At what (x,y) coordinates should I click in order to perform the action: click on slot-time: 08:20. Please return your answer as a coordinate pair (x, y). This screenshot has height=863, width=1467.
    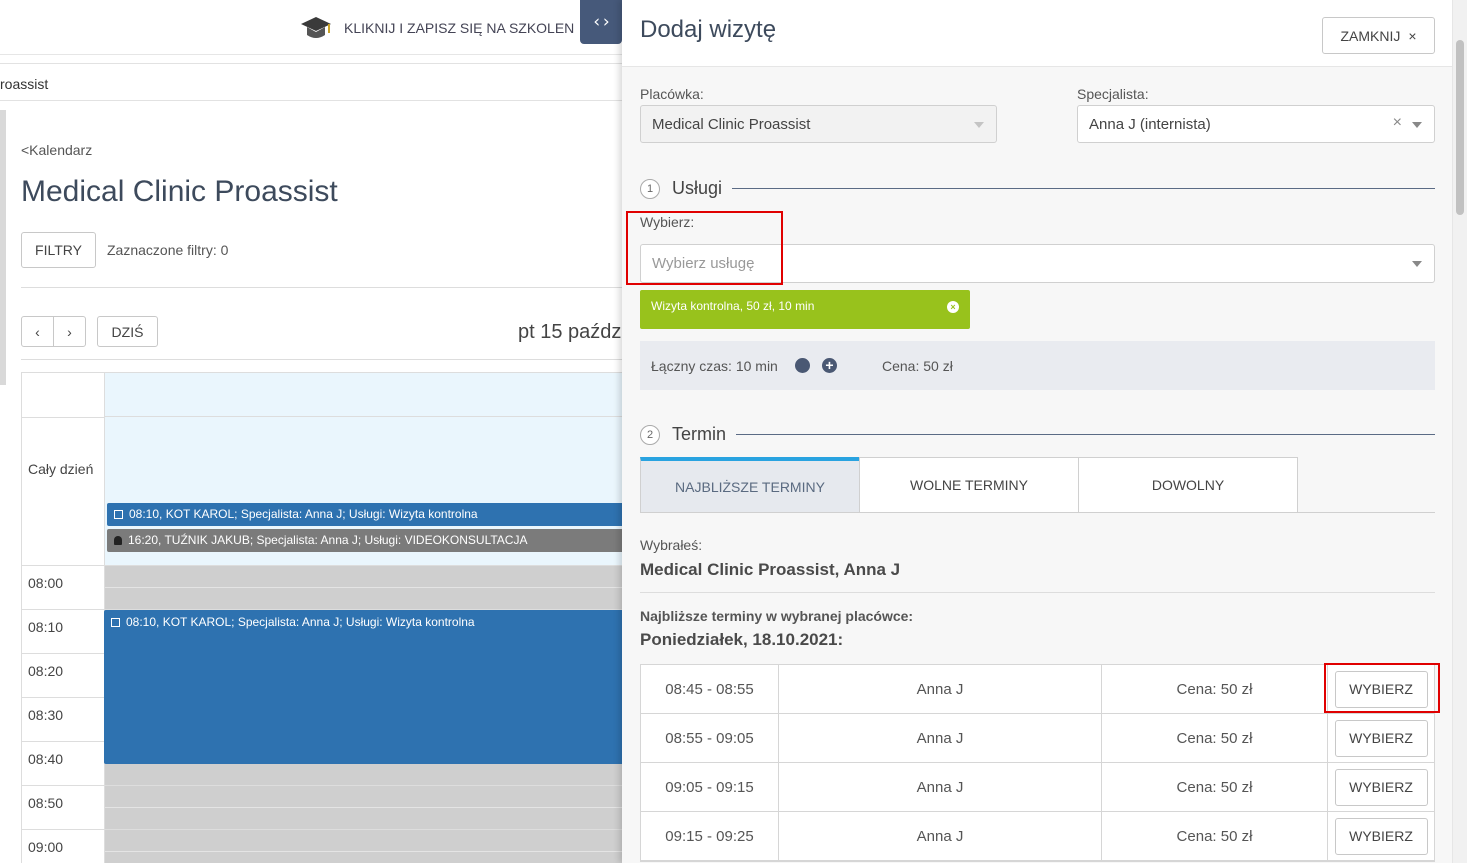
    Looking at the image, I should click on (46, 671).